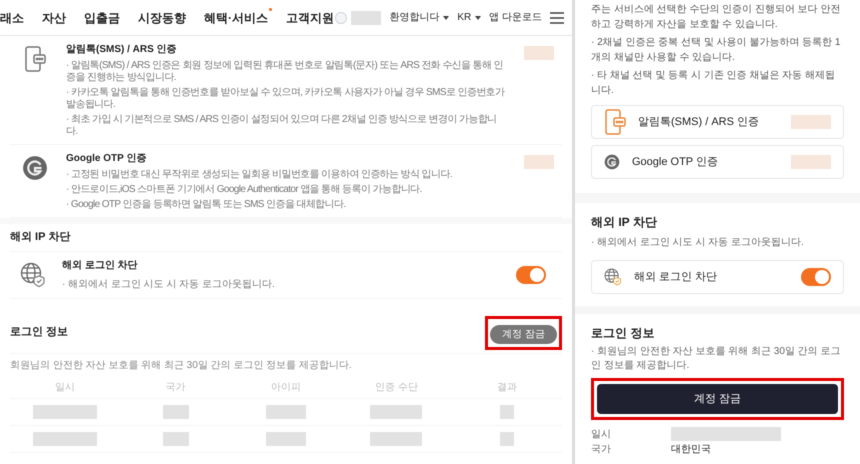  I want to click on nav-link: 자산, so click(54, 17).